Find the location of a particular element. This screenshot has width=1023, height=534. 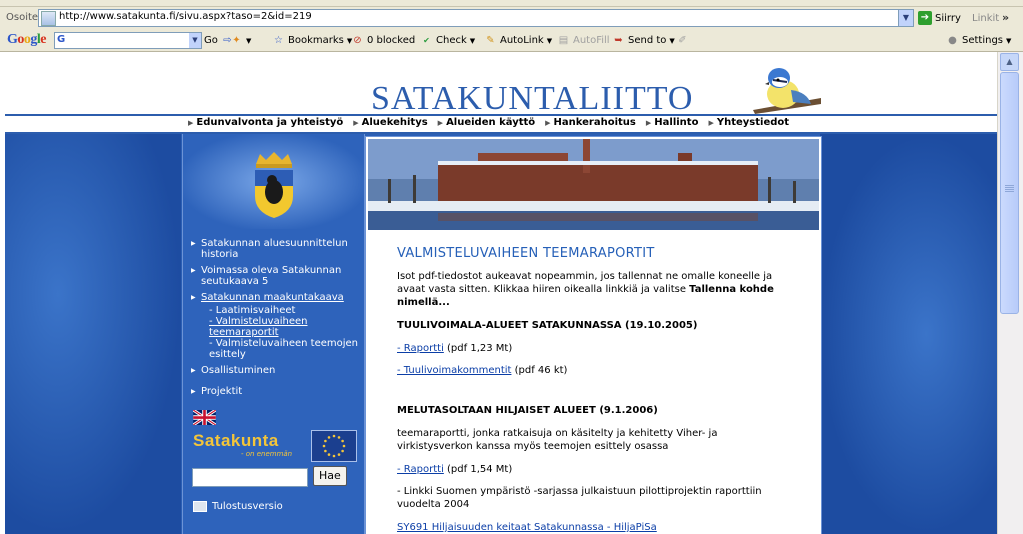

raportti-link-2: - Raportti is located at coordinates (420, 469).